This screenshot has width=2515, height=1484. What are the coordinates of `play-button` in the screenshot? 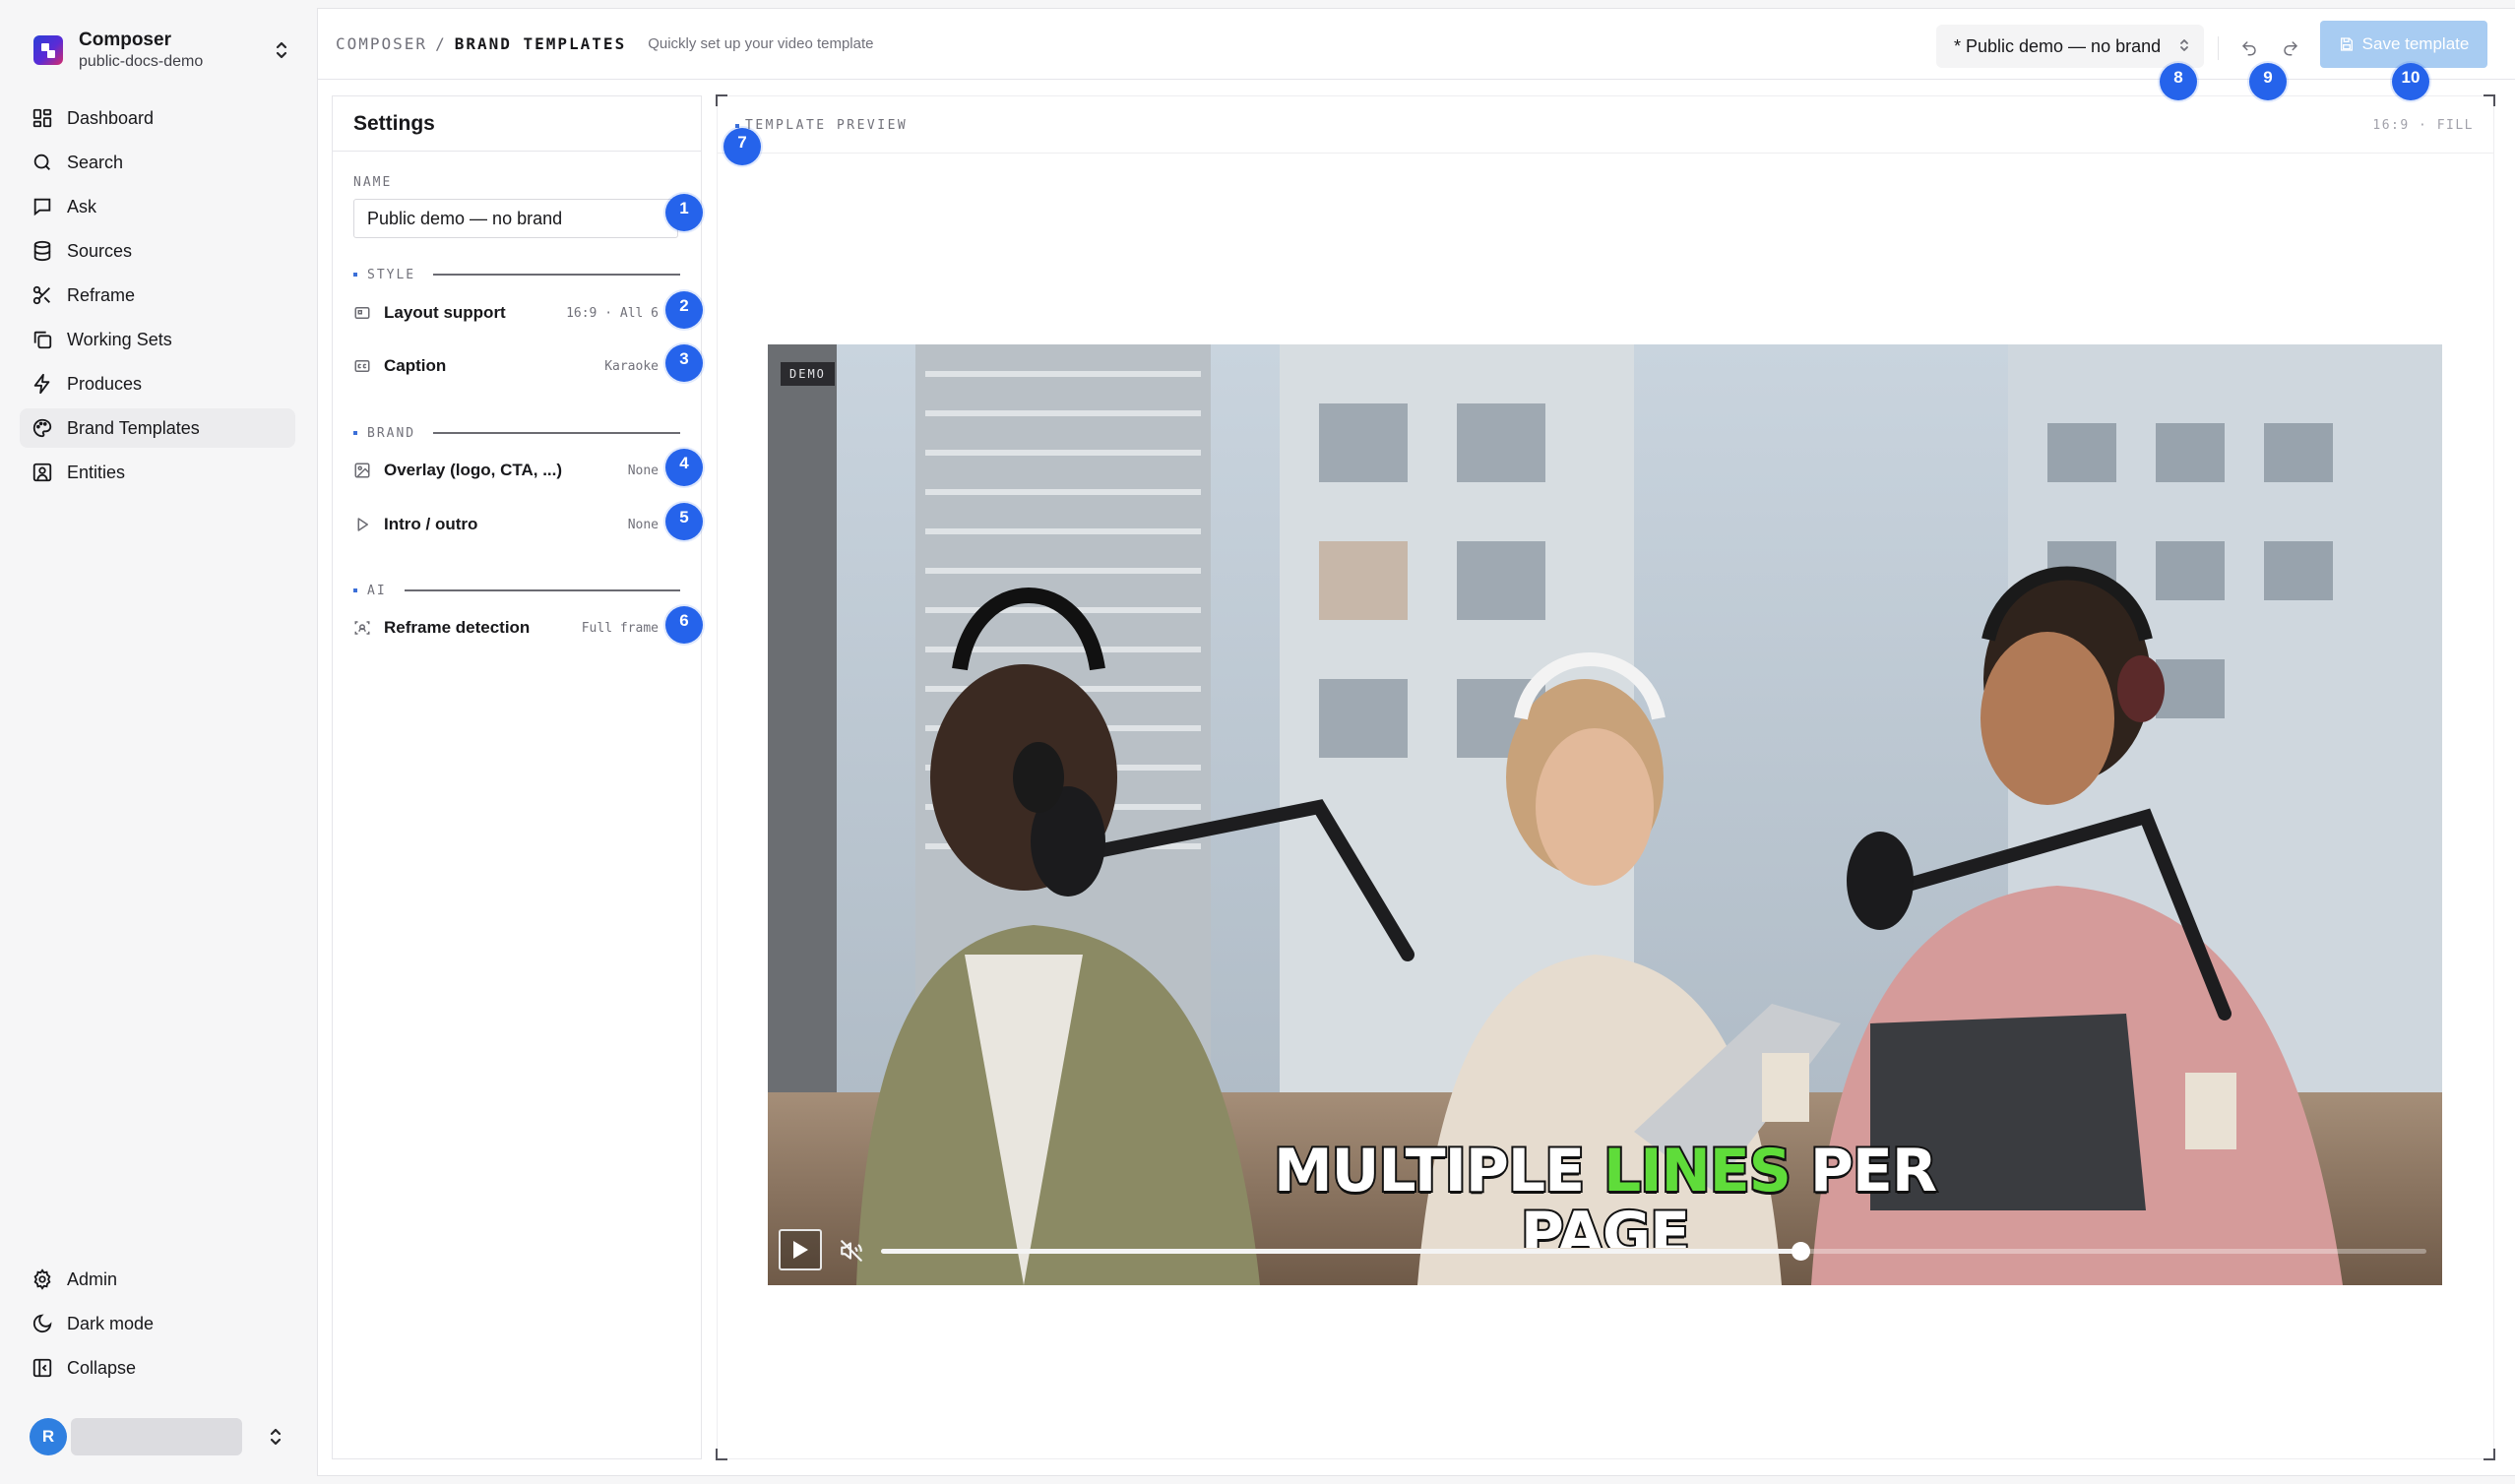 It's located at (800, 1250).